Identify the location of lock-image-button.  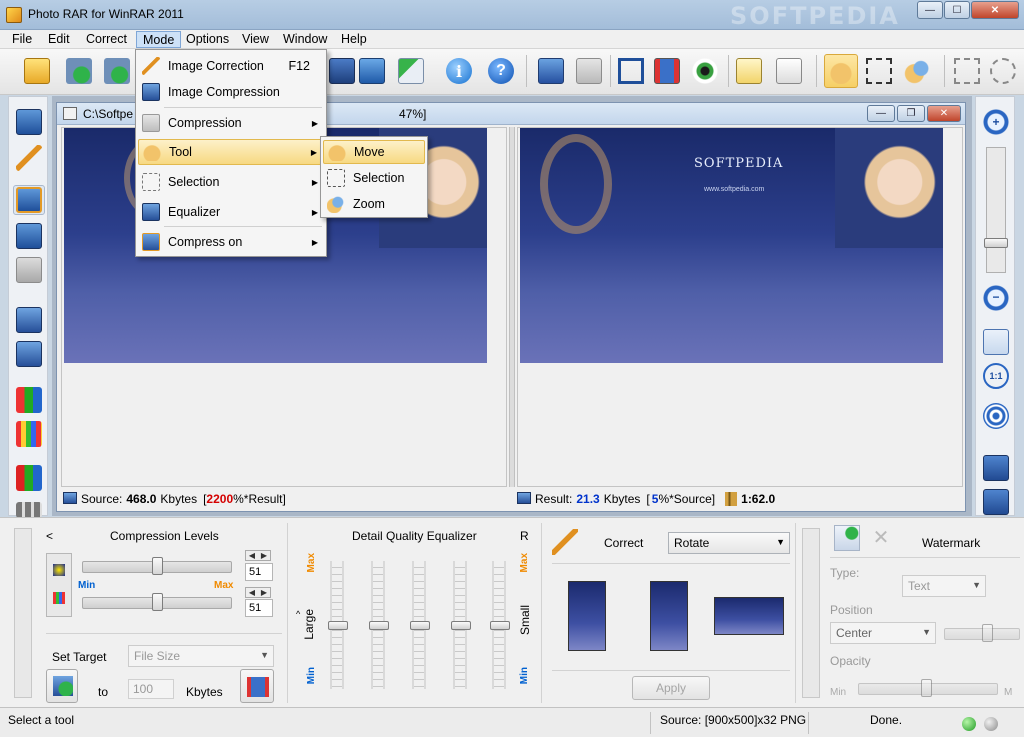
(29, 236).